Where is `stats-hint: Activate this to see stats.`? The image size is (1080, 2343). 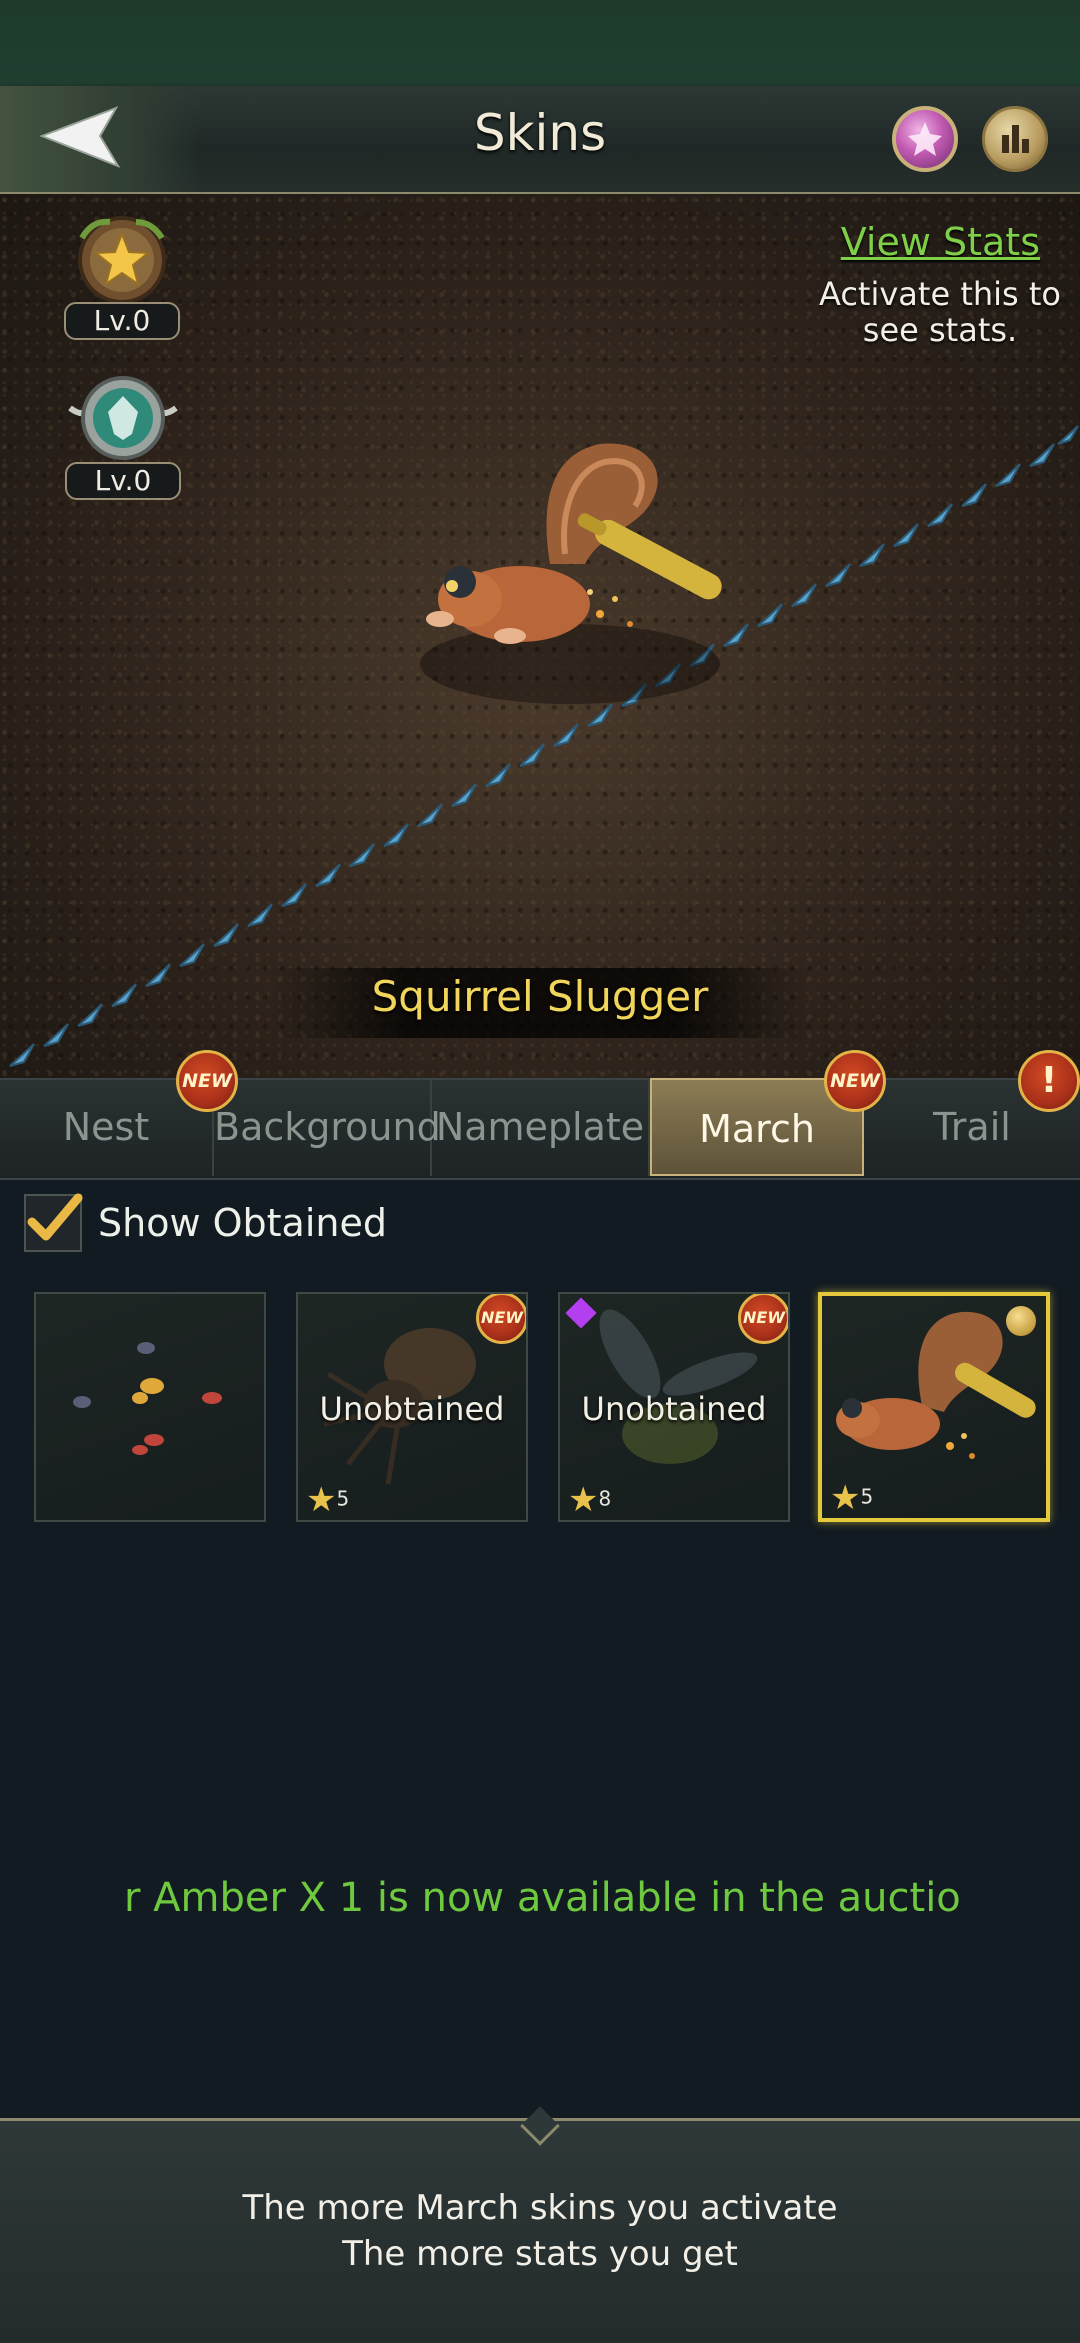
stats-hint: Activate this to see stats. is located at coordinates (940, 312).